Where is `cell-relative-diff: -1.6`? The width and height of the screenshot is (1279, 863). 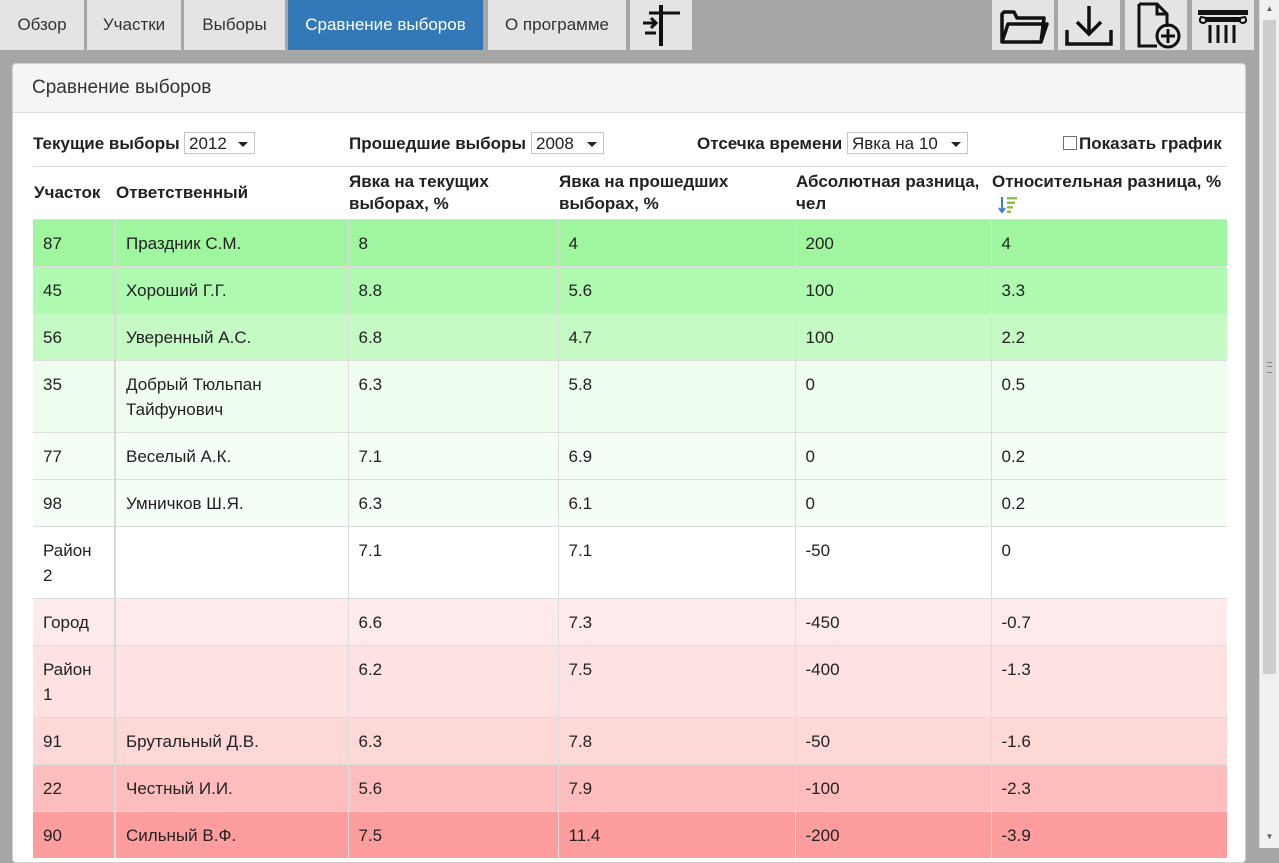
cell-relative-diff: -1.6 is located at coordinates (1108, 741).